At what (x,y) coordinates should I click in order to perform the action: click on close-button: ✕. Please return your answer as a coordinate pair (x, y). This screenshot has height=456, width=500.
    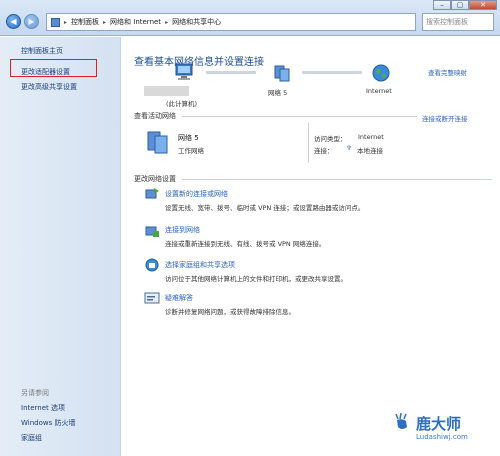
    Looking at the image, I should click on (483, 5).